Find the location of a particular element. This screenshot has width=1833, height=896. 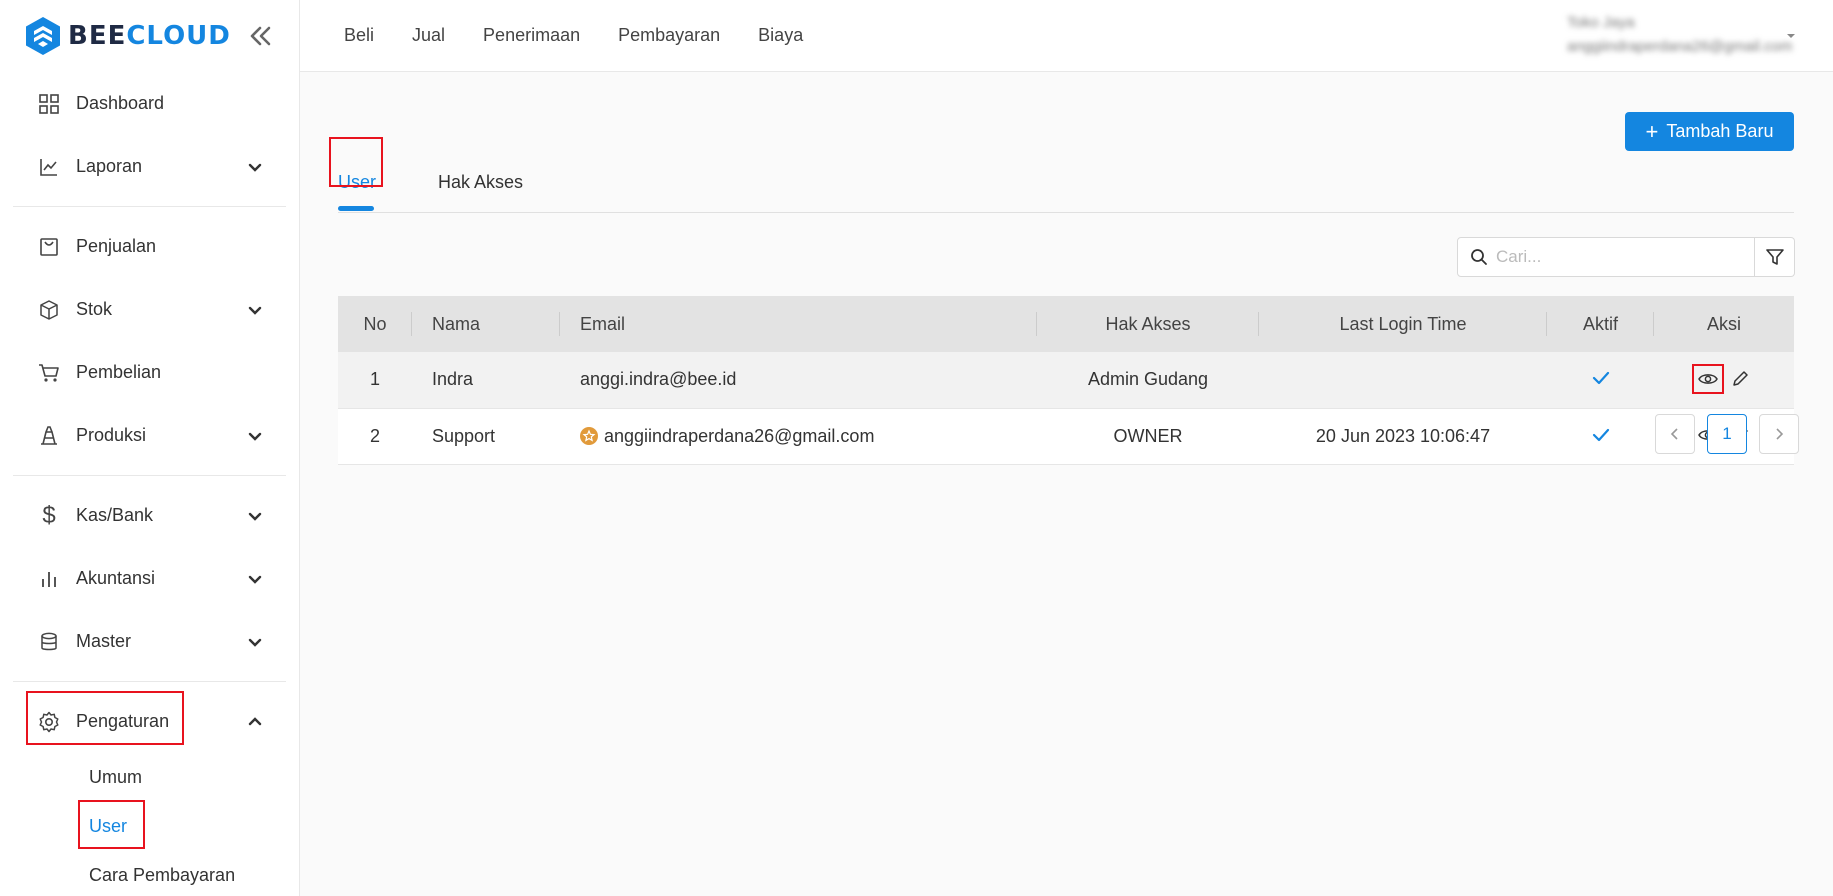

page-1-button: 1 is located at coordinates (1727, 434).